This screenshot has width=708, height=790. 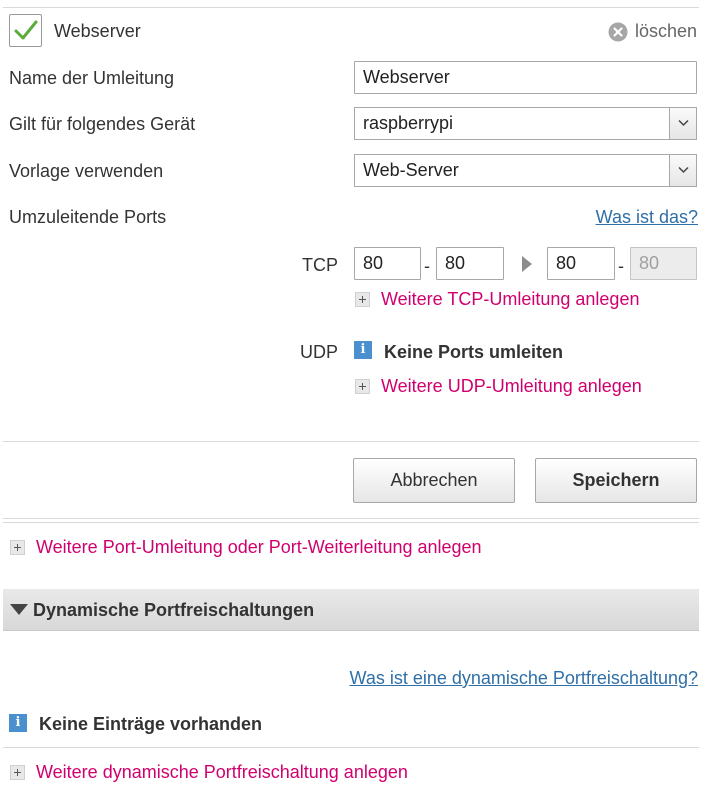 I want to click on top-divider, so click(x=351, y=7).